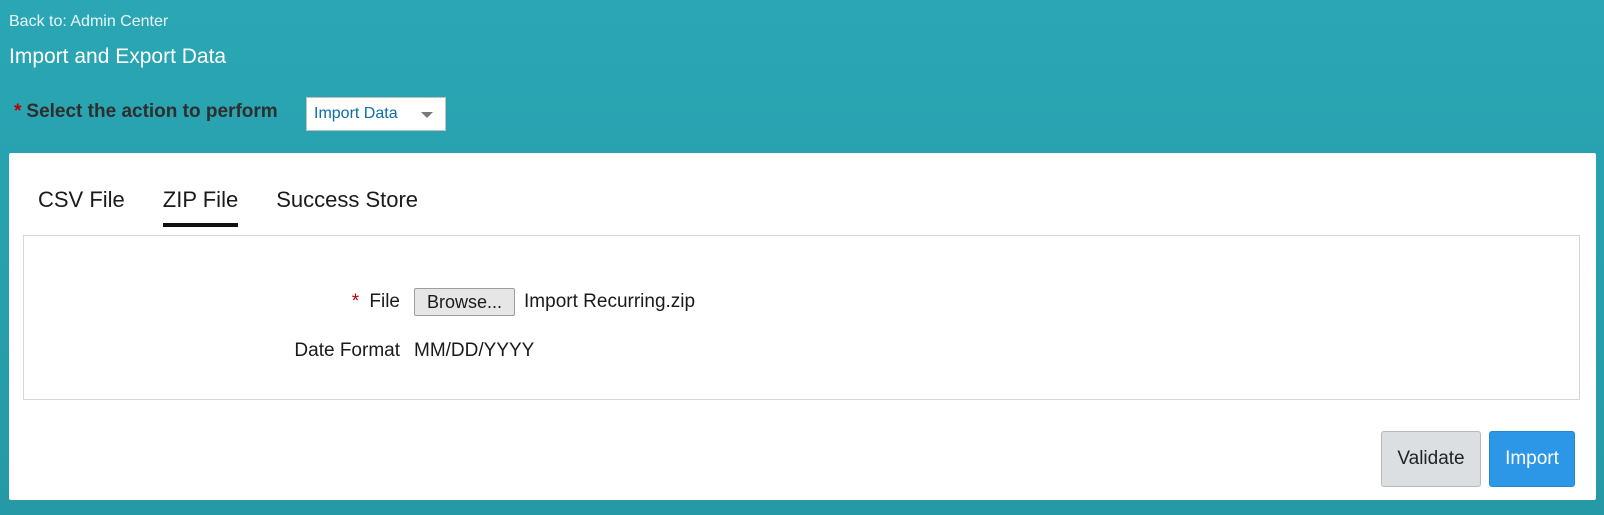 Image resolution: width=1604 pixels, height=515 pixels. What do you see at coordinates (247, 204) in the screenshot?
I see `tab-bar: CSV File ZIP File Success Store` at bounding box center [247, 204].